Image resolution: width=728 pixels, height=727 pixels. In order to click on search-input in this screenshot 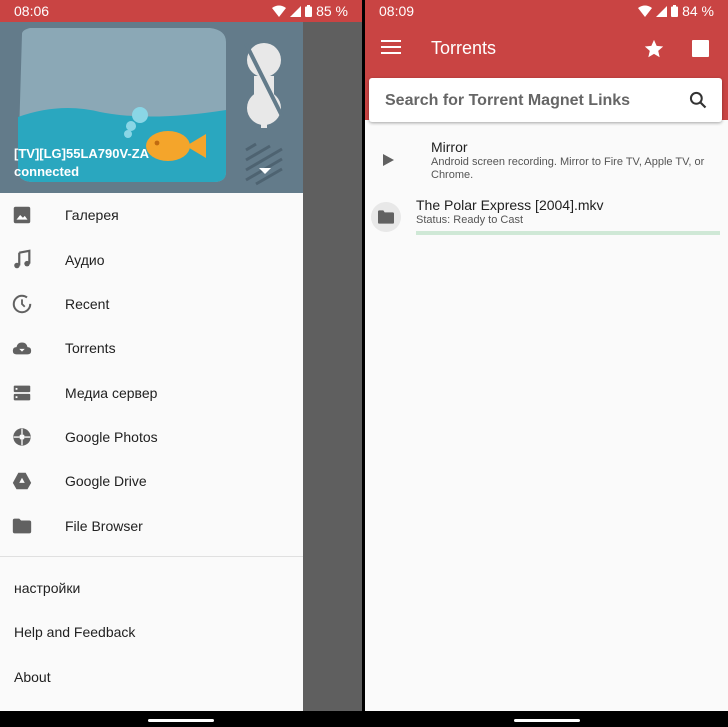, I will do `click(530, 101)`.